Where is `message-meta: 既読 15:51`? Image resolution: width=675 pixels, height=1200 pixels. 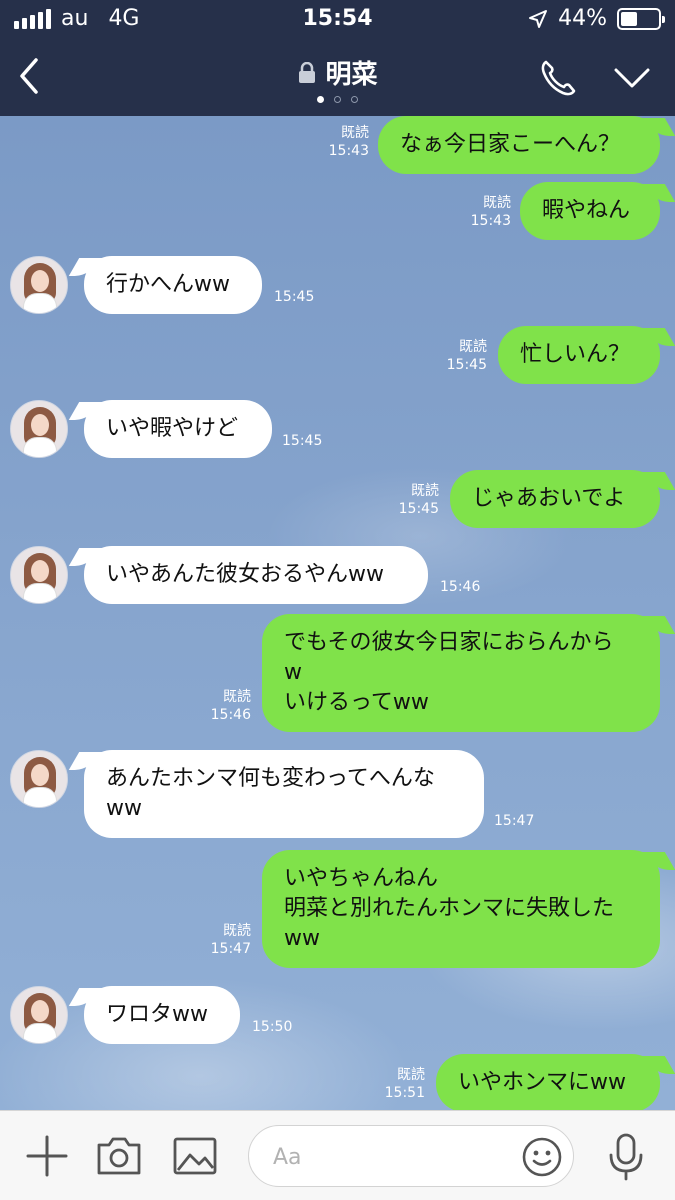 message-meta: 既読 15:51 is located at coordinates (405, 1084).